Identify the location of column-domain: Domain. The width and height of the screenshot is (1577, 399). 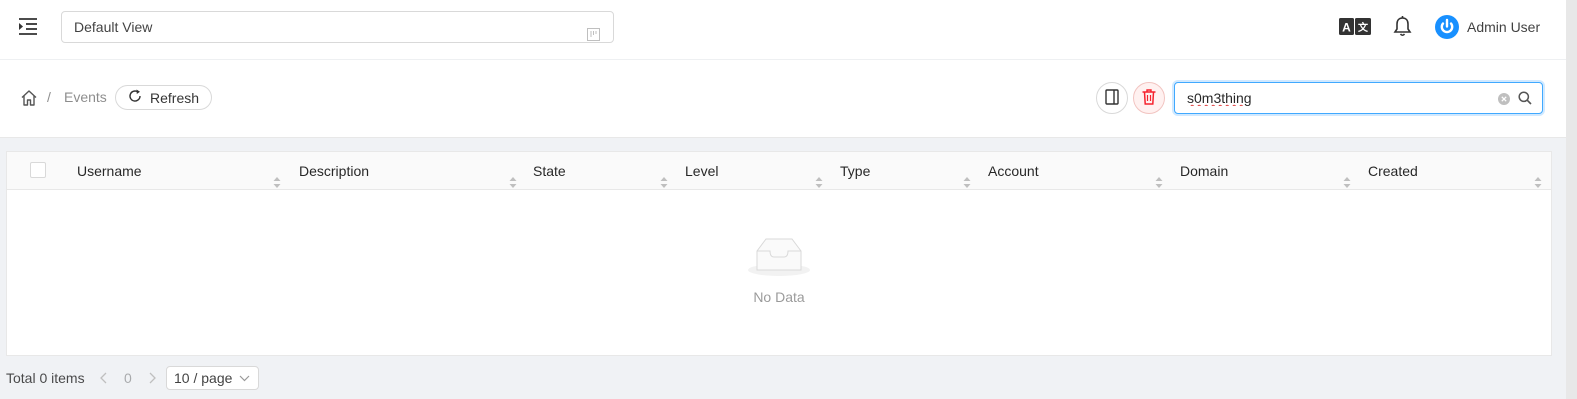
(1268, 171).